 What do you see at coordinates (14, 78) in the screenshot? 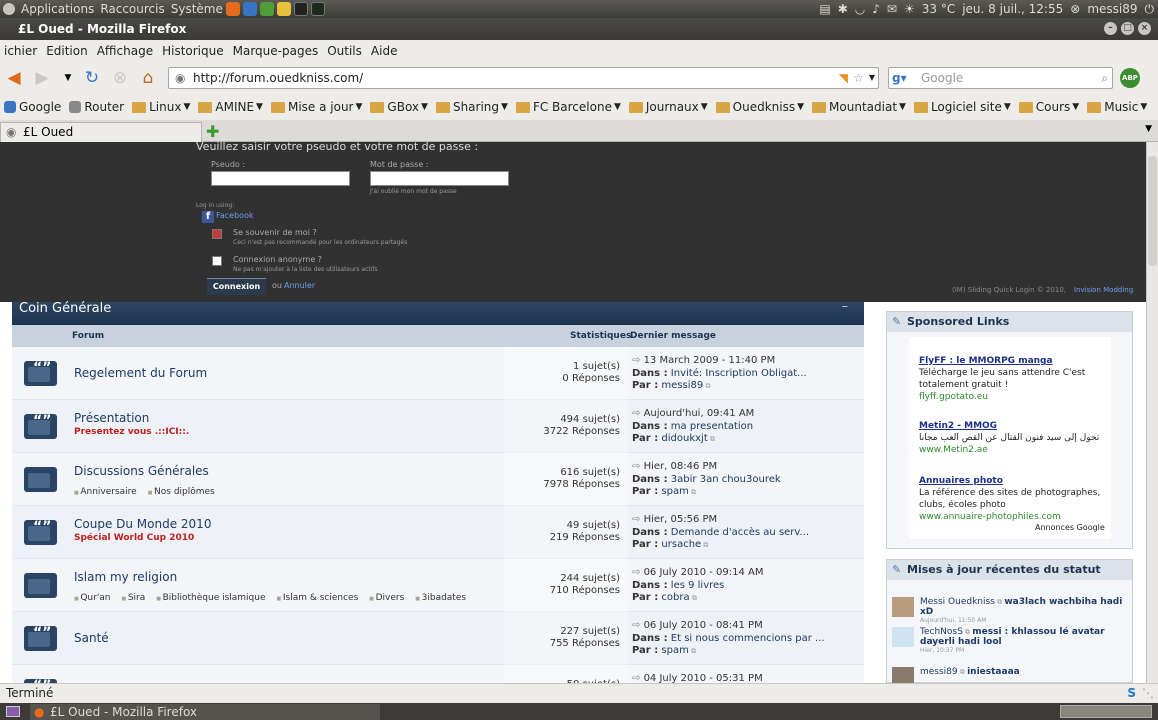
I see `back-icon: ◀` at bounding box center [14, 78].